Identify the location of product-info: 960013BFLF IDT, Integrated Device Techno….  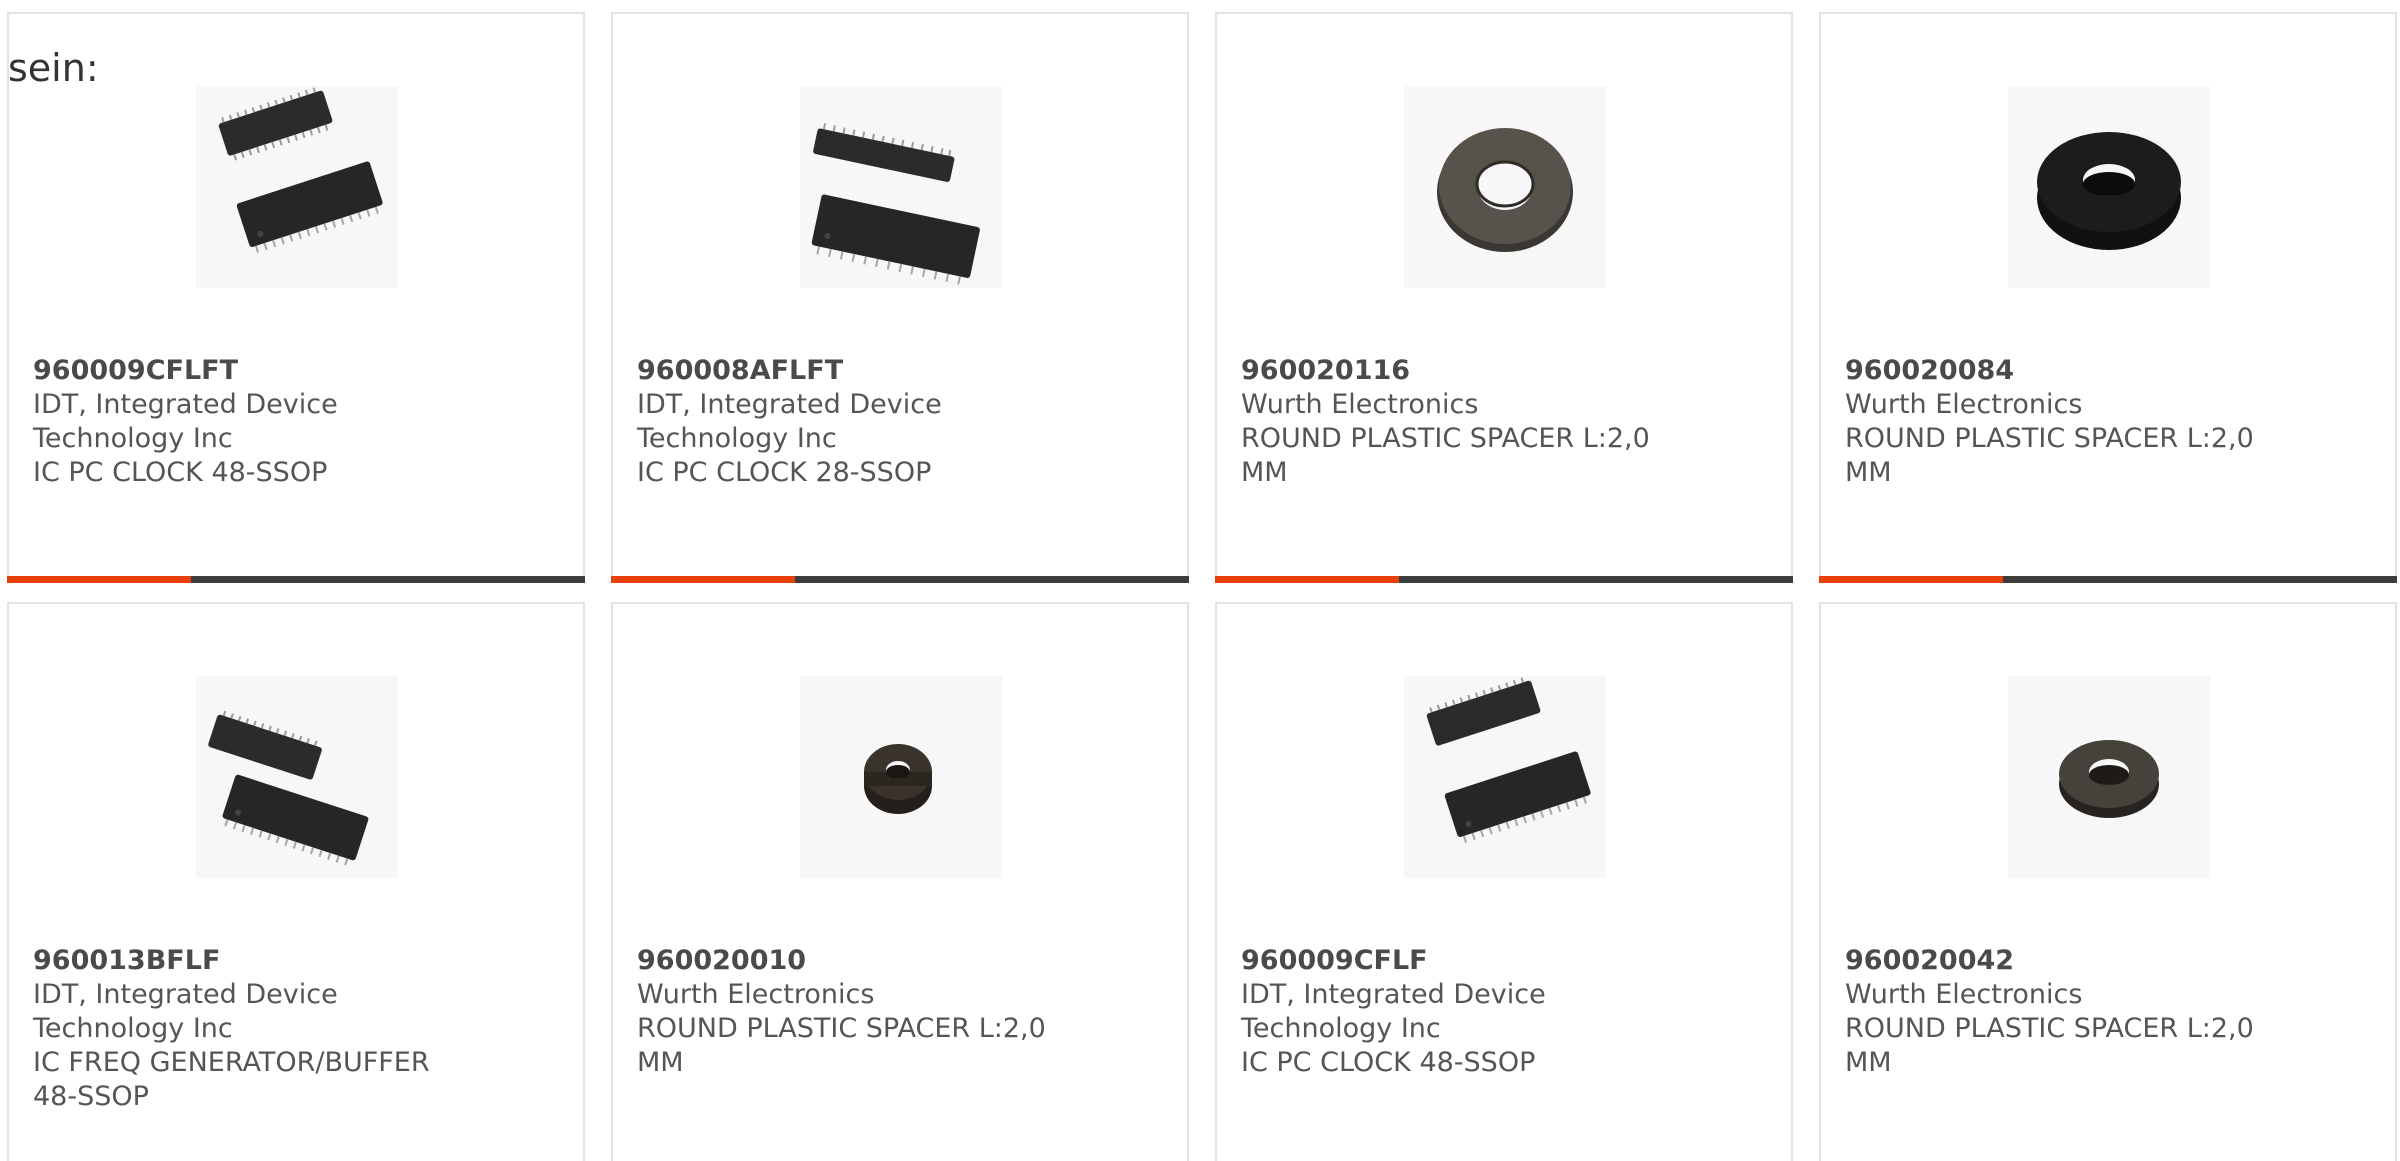
(243, 1029).